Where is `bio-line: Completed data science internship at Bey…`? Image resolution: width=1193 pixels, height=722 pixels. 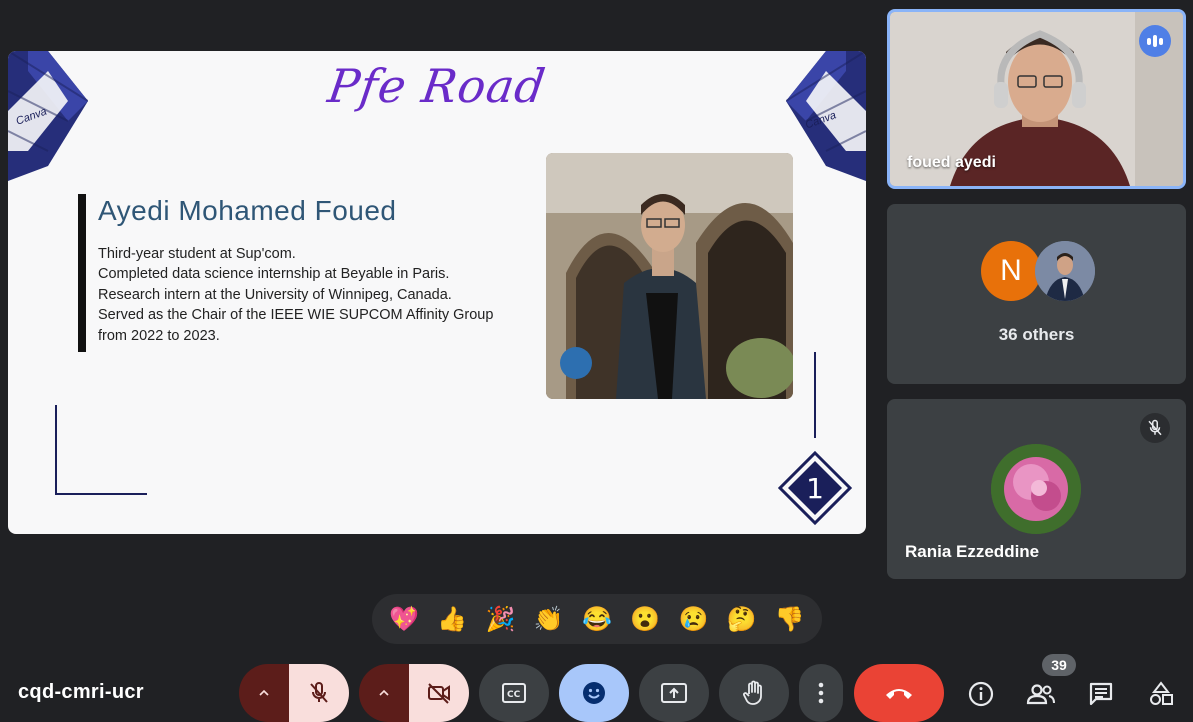
bio-line: Completed data science internship at Bey… is located at coordinates (274, 274).